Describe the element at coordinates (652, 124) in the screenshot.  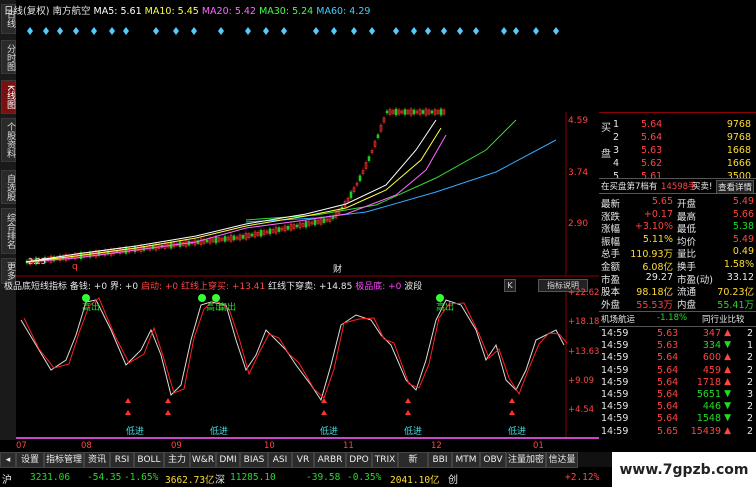
I see `order-price: 5.64` at that location.